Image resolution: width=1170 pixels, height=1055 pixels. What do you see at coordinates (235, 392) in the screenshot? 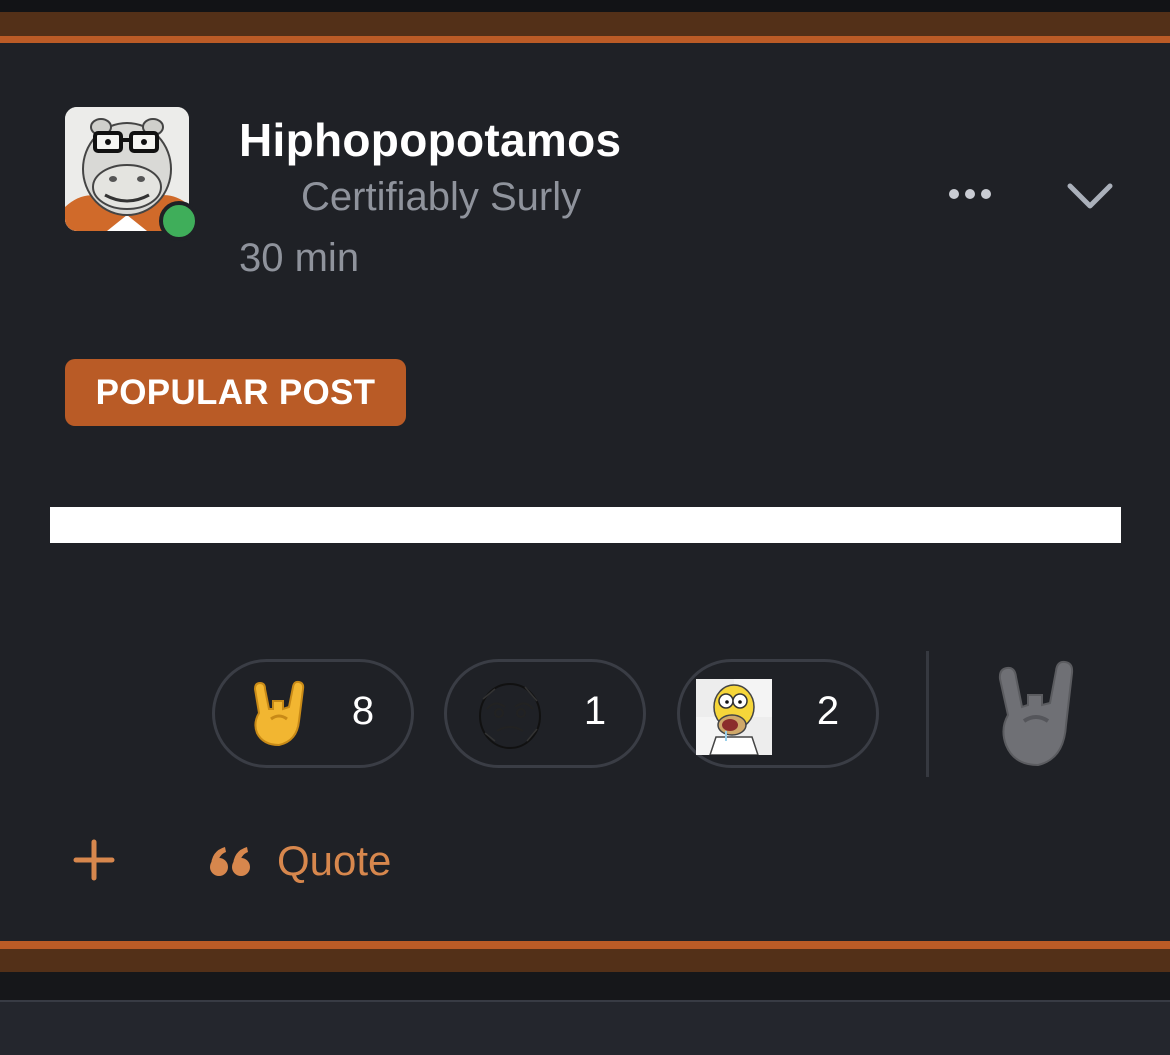
I see `popular-post-badge: POPULAR POST` at bounding box center [235, 392].